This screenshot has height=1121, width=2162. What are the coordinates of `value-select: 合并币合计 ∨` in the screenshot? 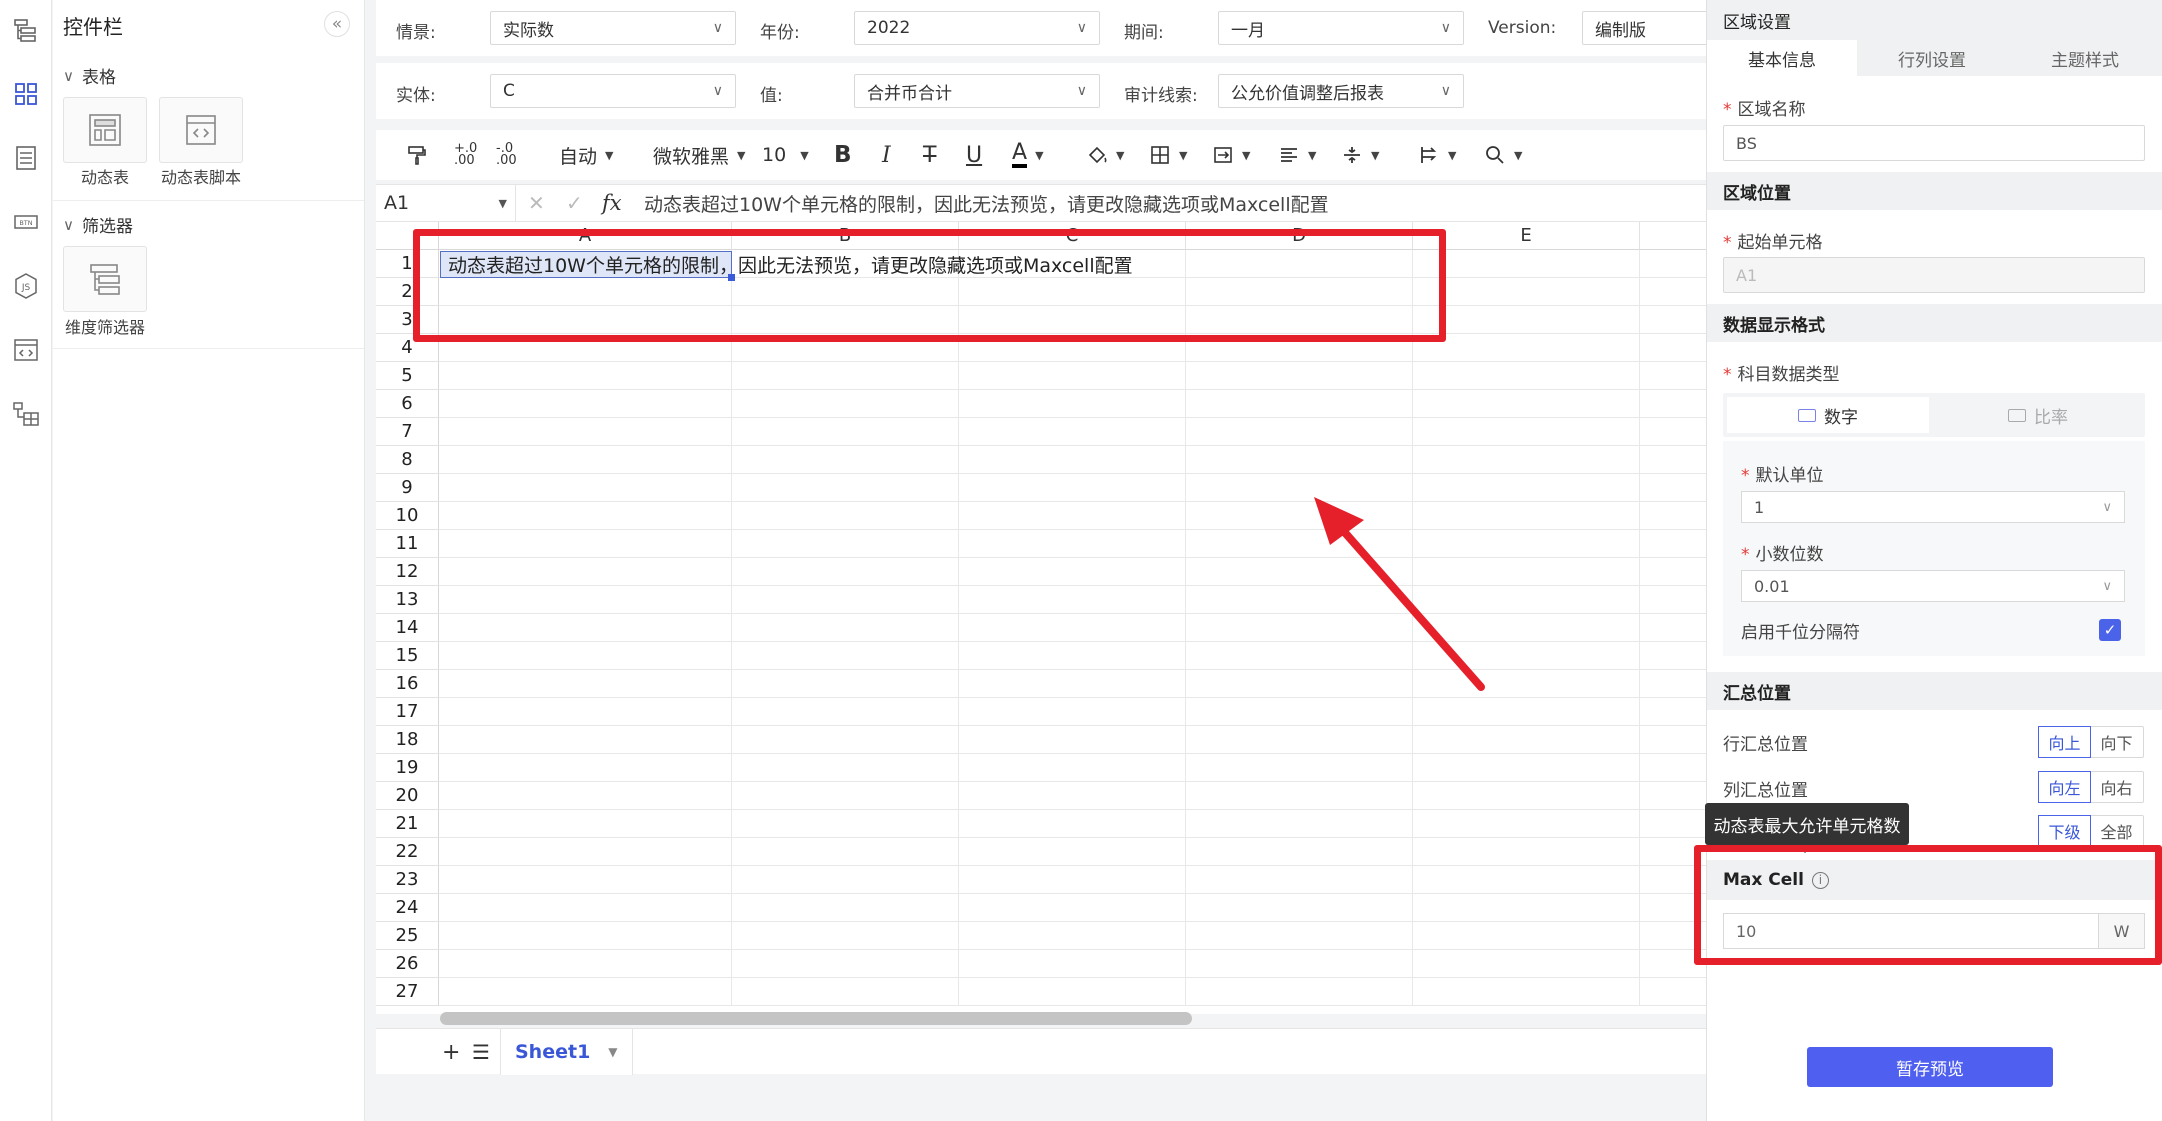 It's located at (977, 91).